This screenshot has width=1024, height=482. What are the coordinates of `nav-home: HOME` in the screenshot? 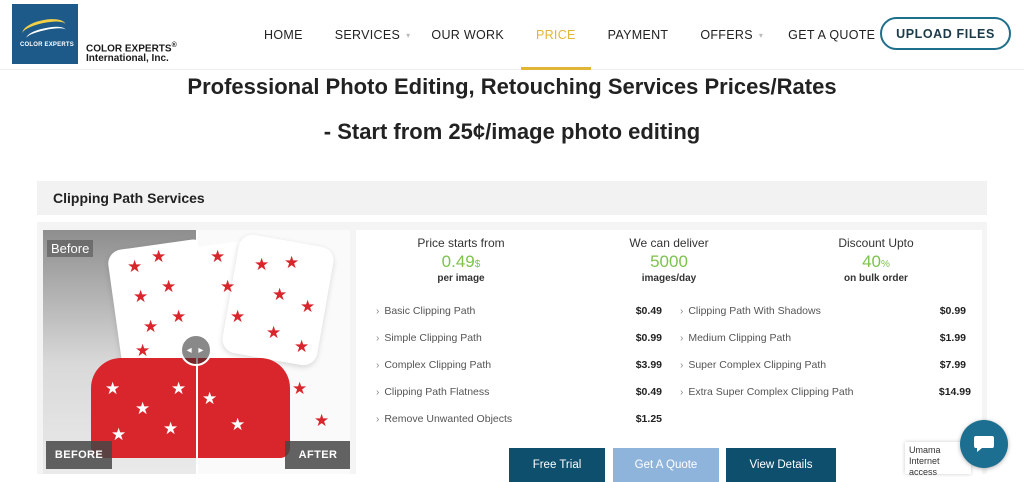 It's located at (283, 35).